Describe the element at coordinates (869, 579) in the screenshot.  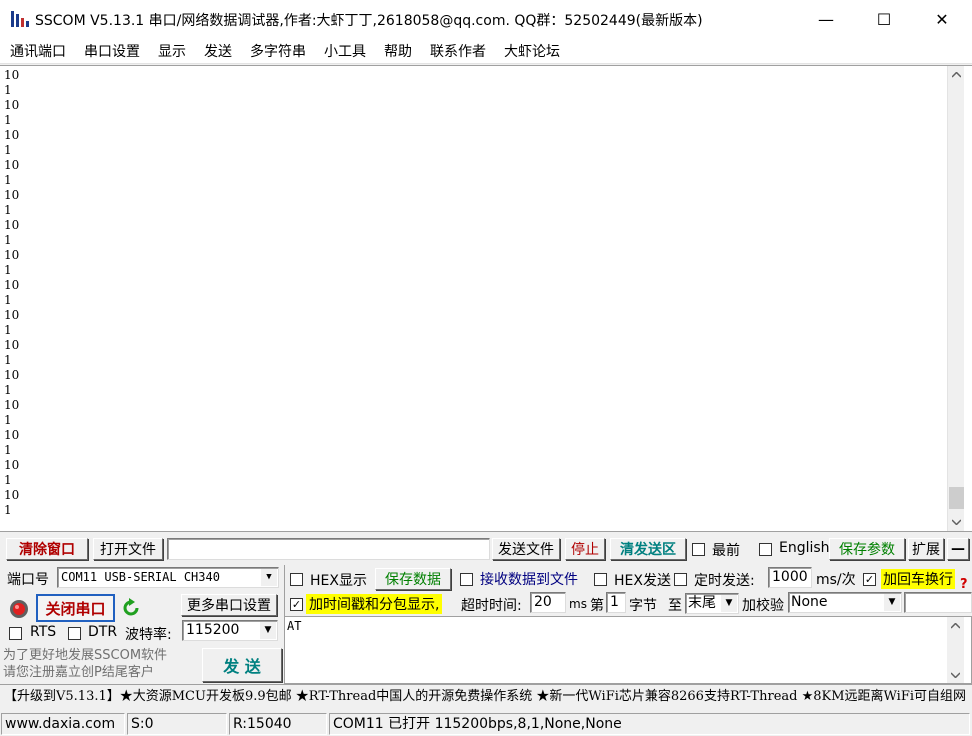
I see `add-crlf-checkbox: ✓` at that location.